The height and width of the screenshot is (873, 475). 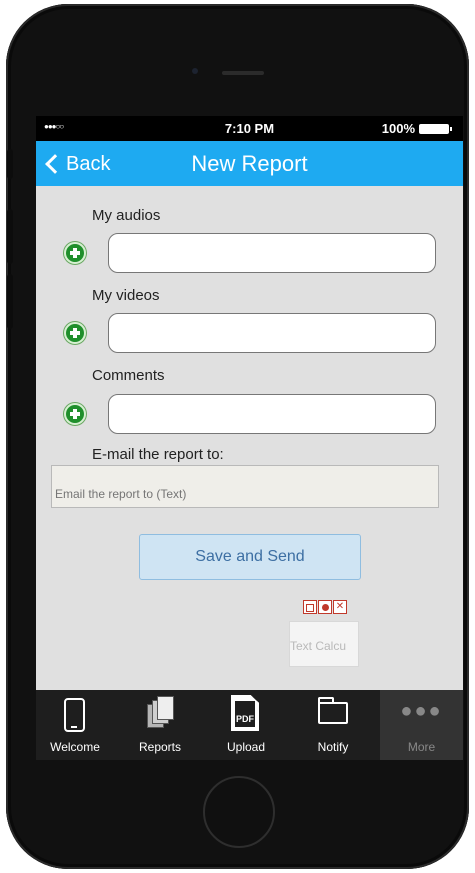 What do you see at coordinates (272, 414) in the screenshot?
I see `comments-input` at bounding box center [272, 414].